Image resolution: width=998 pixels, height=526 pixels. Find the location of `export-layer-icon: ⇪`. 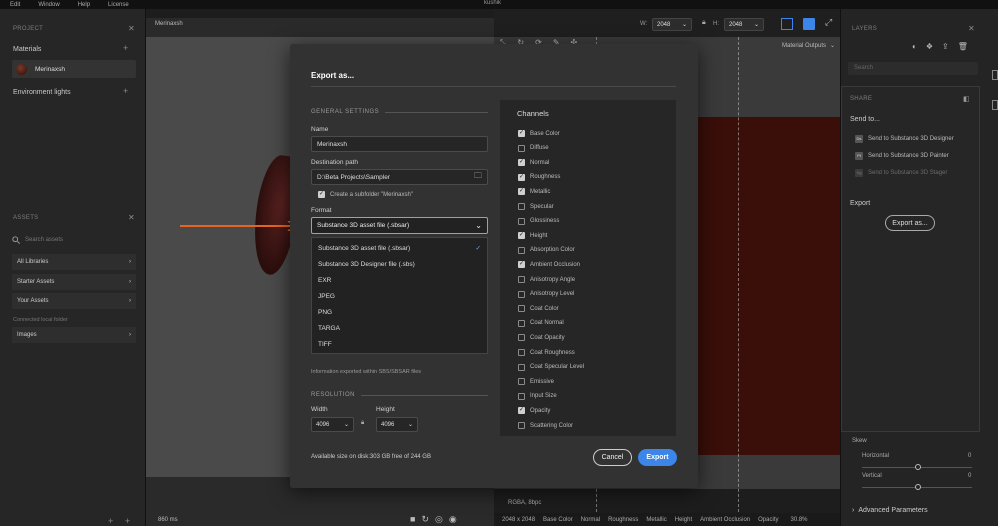

export-layer-icon: ⇪ is located at coordinates (945, 46).